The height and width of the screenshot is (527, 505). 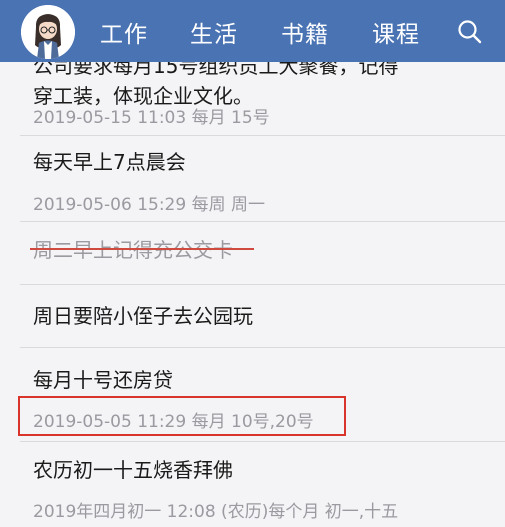 I want to click on item-title: 农历初一十五烧香拜佛, so click(x=133, y=470).